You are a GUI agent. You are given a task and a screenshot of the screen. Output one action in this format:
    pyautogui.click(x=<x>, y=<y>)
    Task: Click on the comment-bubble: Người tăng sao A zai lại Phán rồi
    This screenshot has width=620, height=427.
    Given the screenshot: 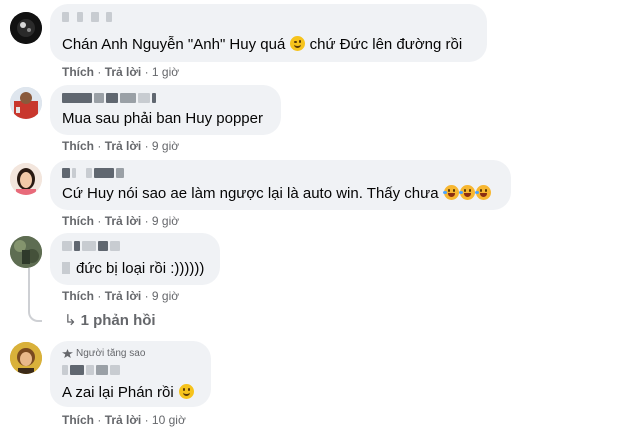 What is the action you would take?
    pyautogui.click(x=130, y=374)
    